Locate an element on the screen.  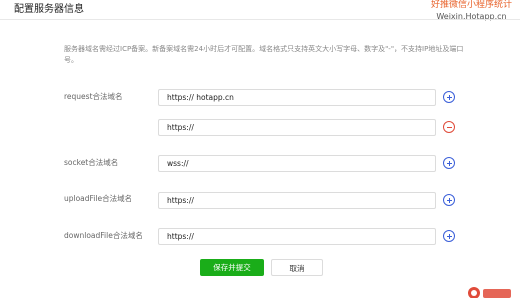
save-submit-button: 保存并提交 is located at coordinates (232, 267).